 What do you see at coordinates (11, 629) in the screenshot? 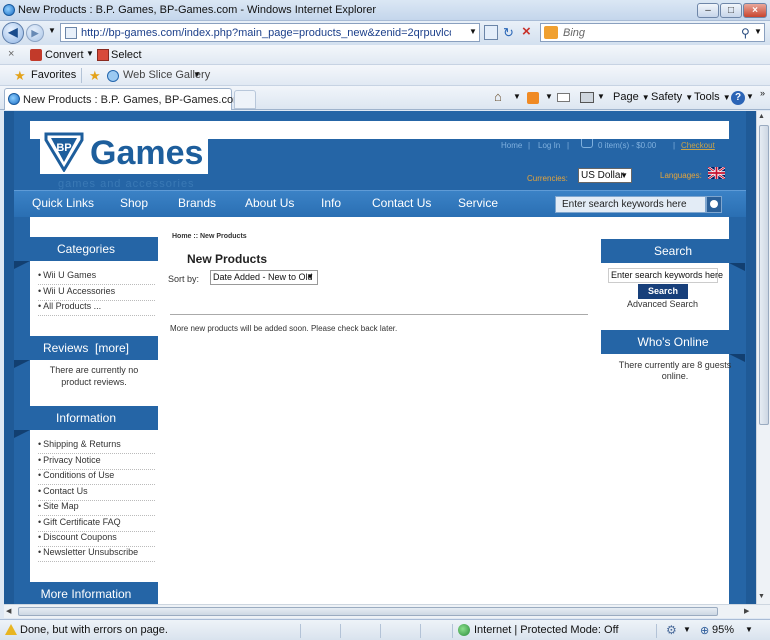
I see `warning-icon` at bounding box center [11, 629].